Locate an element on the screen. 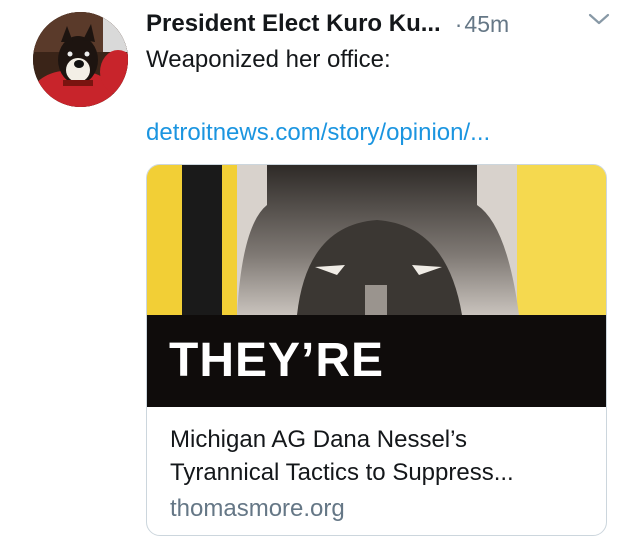  card-title-line: Michigan AG Dana Nessel’s is located at coordinates (319, 439).